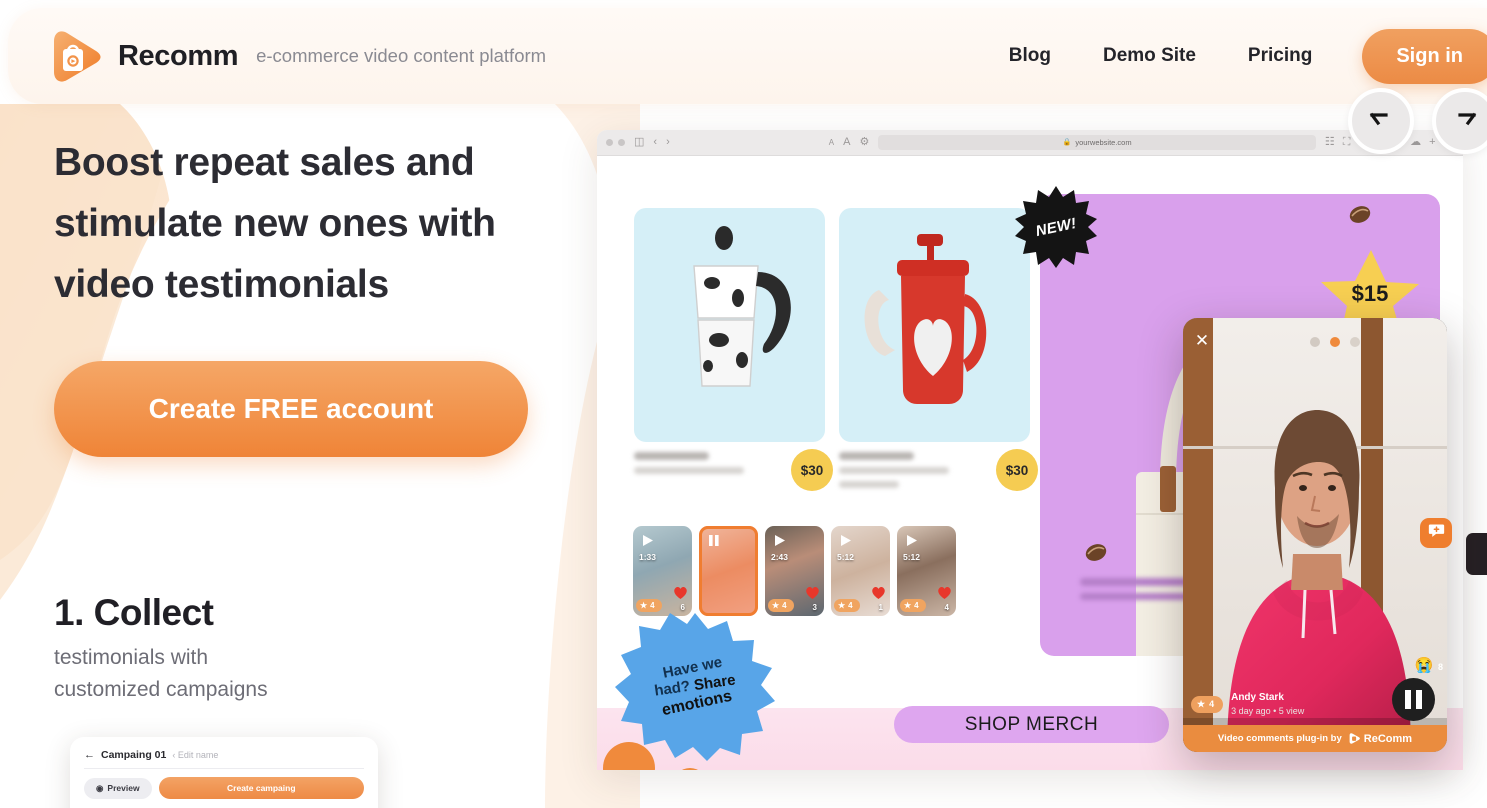 This screenshot has width=1487, height=808. I want to click on preview-label: Preview, so click(123, 788).